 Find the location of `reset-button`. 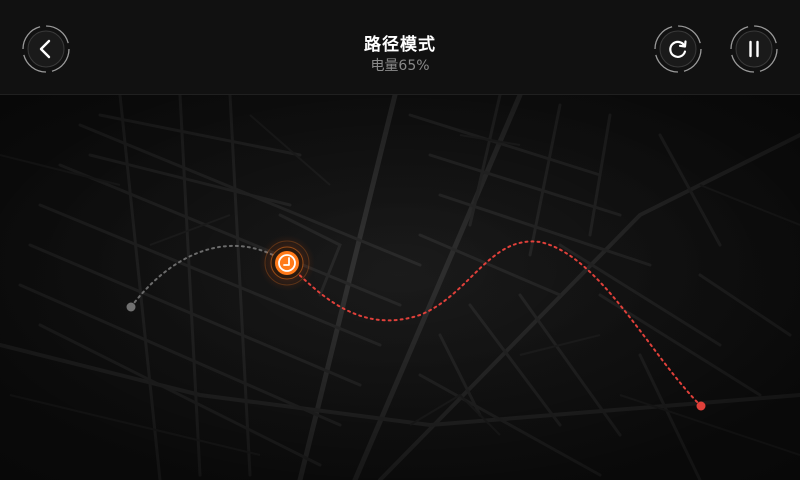

reset-button is located at coordinates (678, 49).